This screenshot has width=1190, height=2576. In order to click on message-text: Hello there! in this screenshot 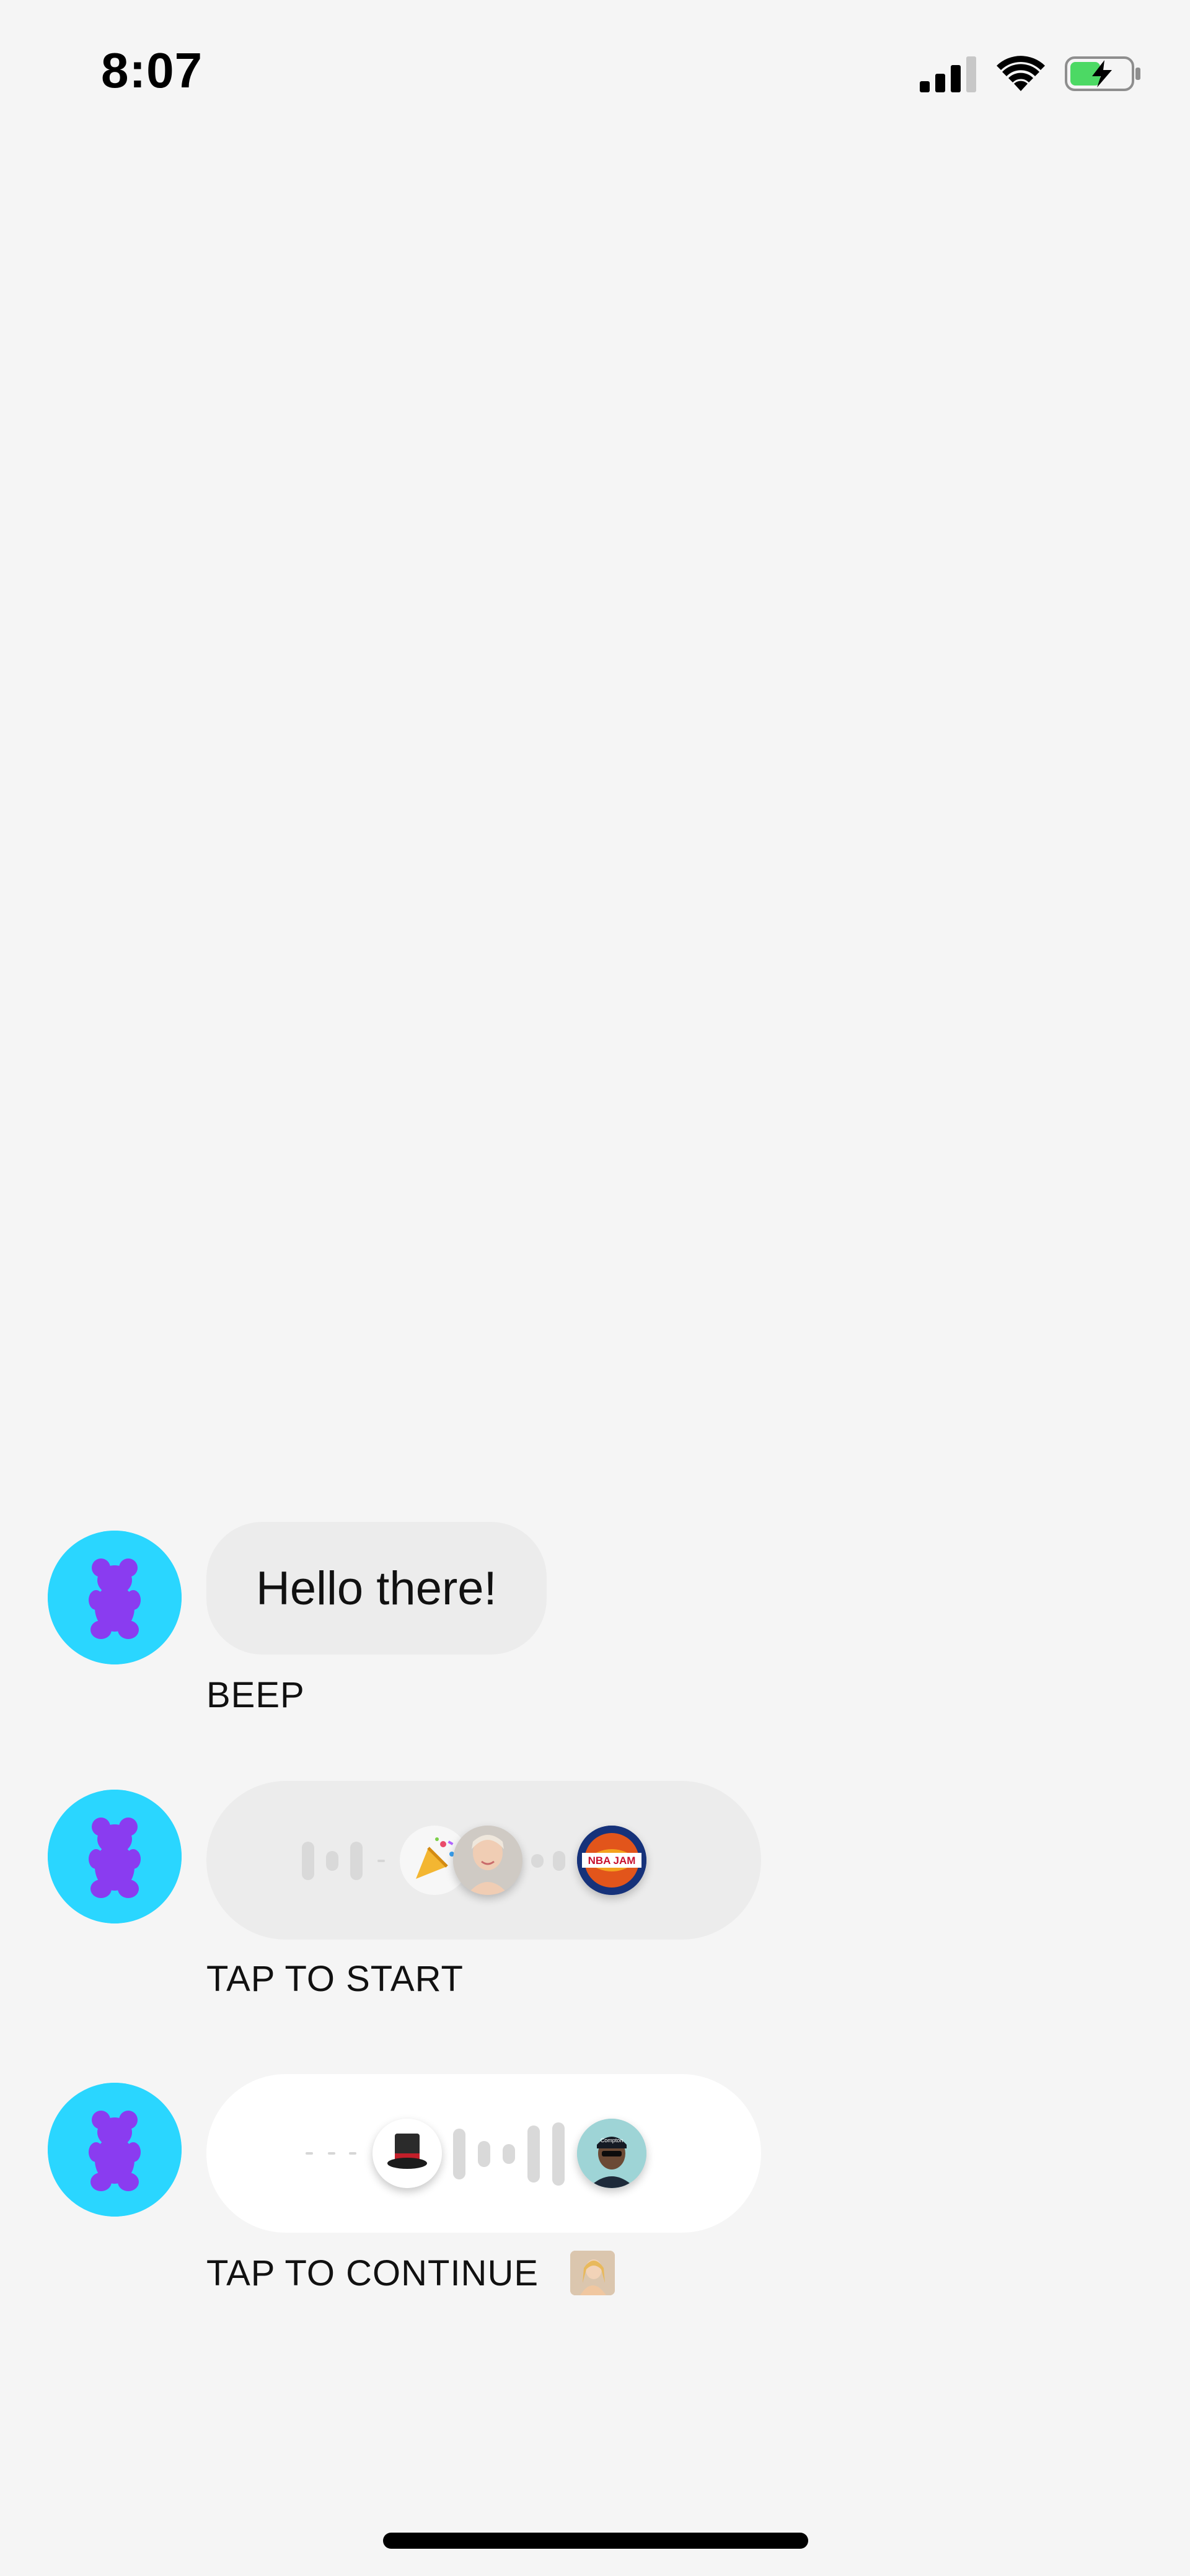, I will do `click(376, 1588)`.